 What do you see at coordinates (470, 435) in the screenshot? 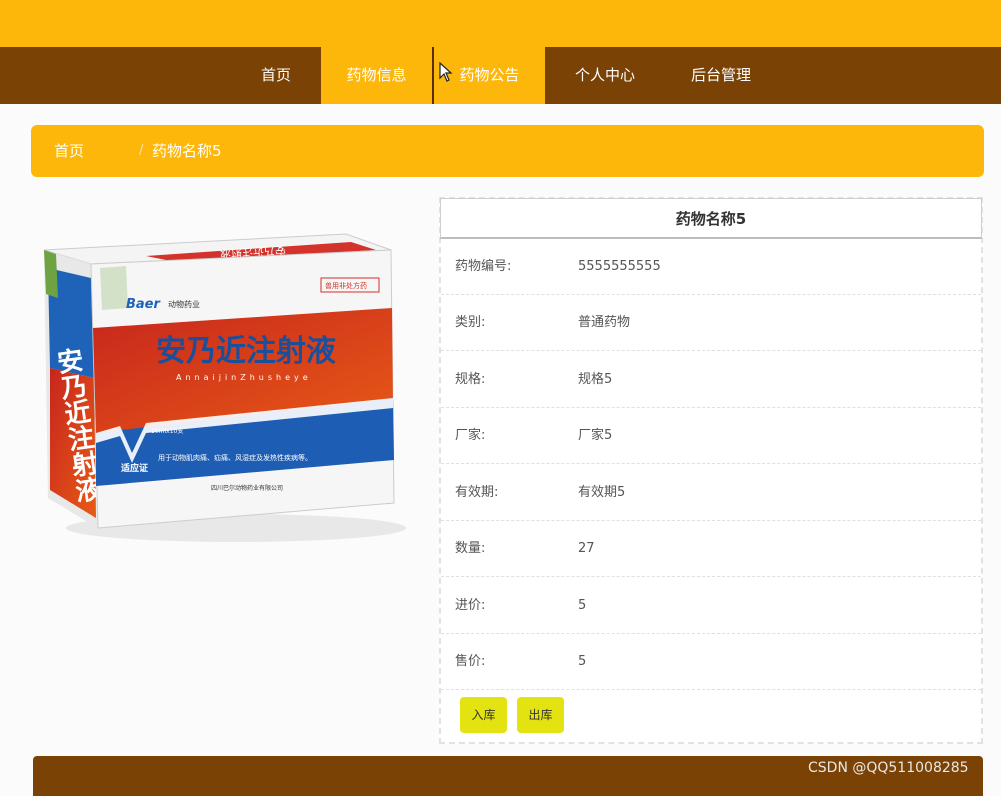
I see `field-label: 厂家:` at bounding box center [470, 435].